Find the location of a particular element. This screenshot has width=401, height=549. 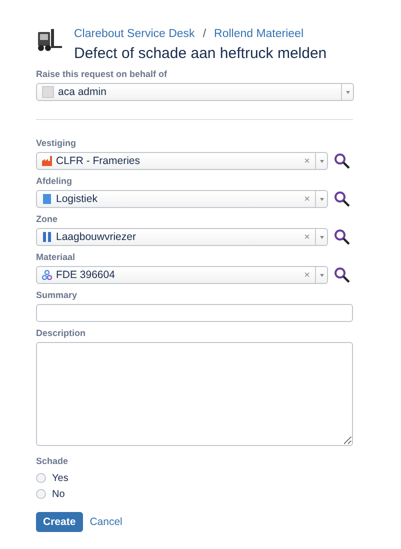

nodes-icon is located at coordinates (47, 275).